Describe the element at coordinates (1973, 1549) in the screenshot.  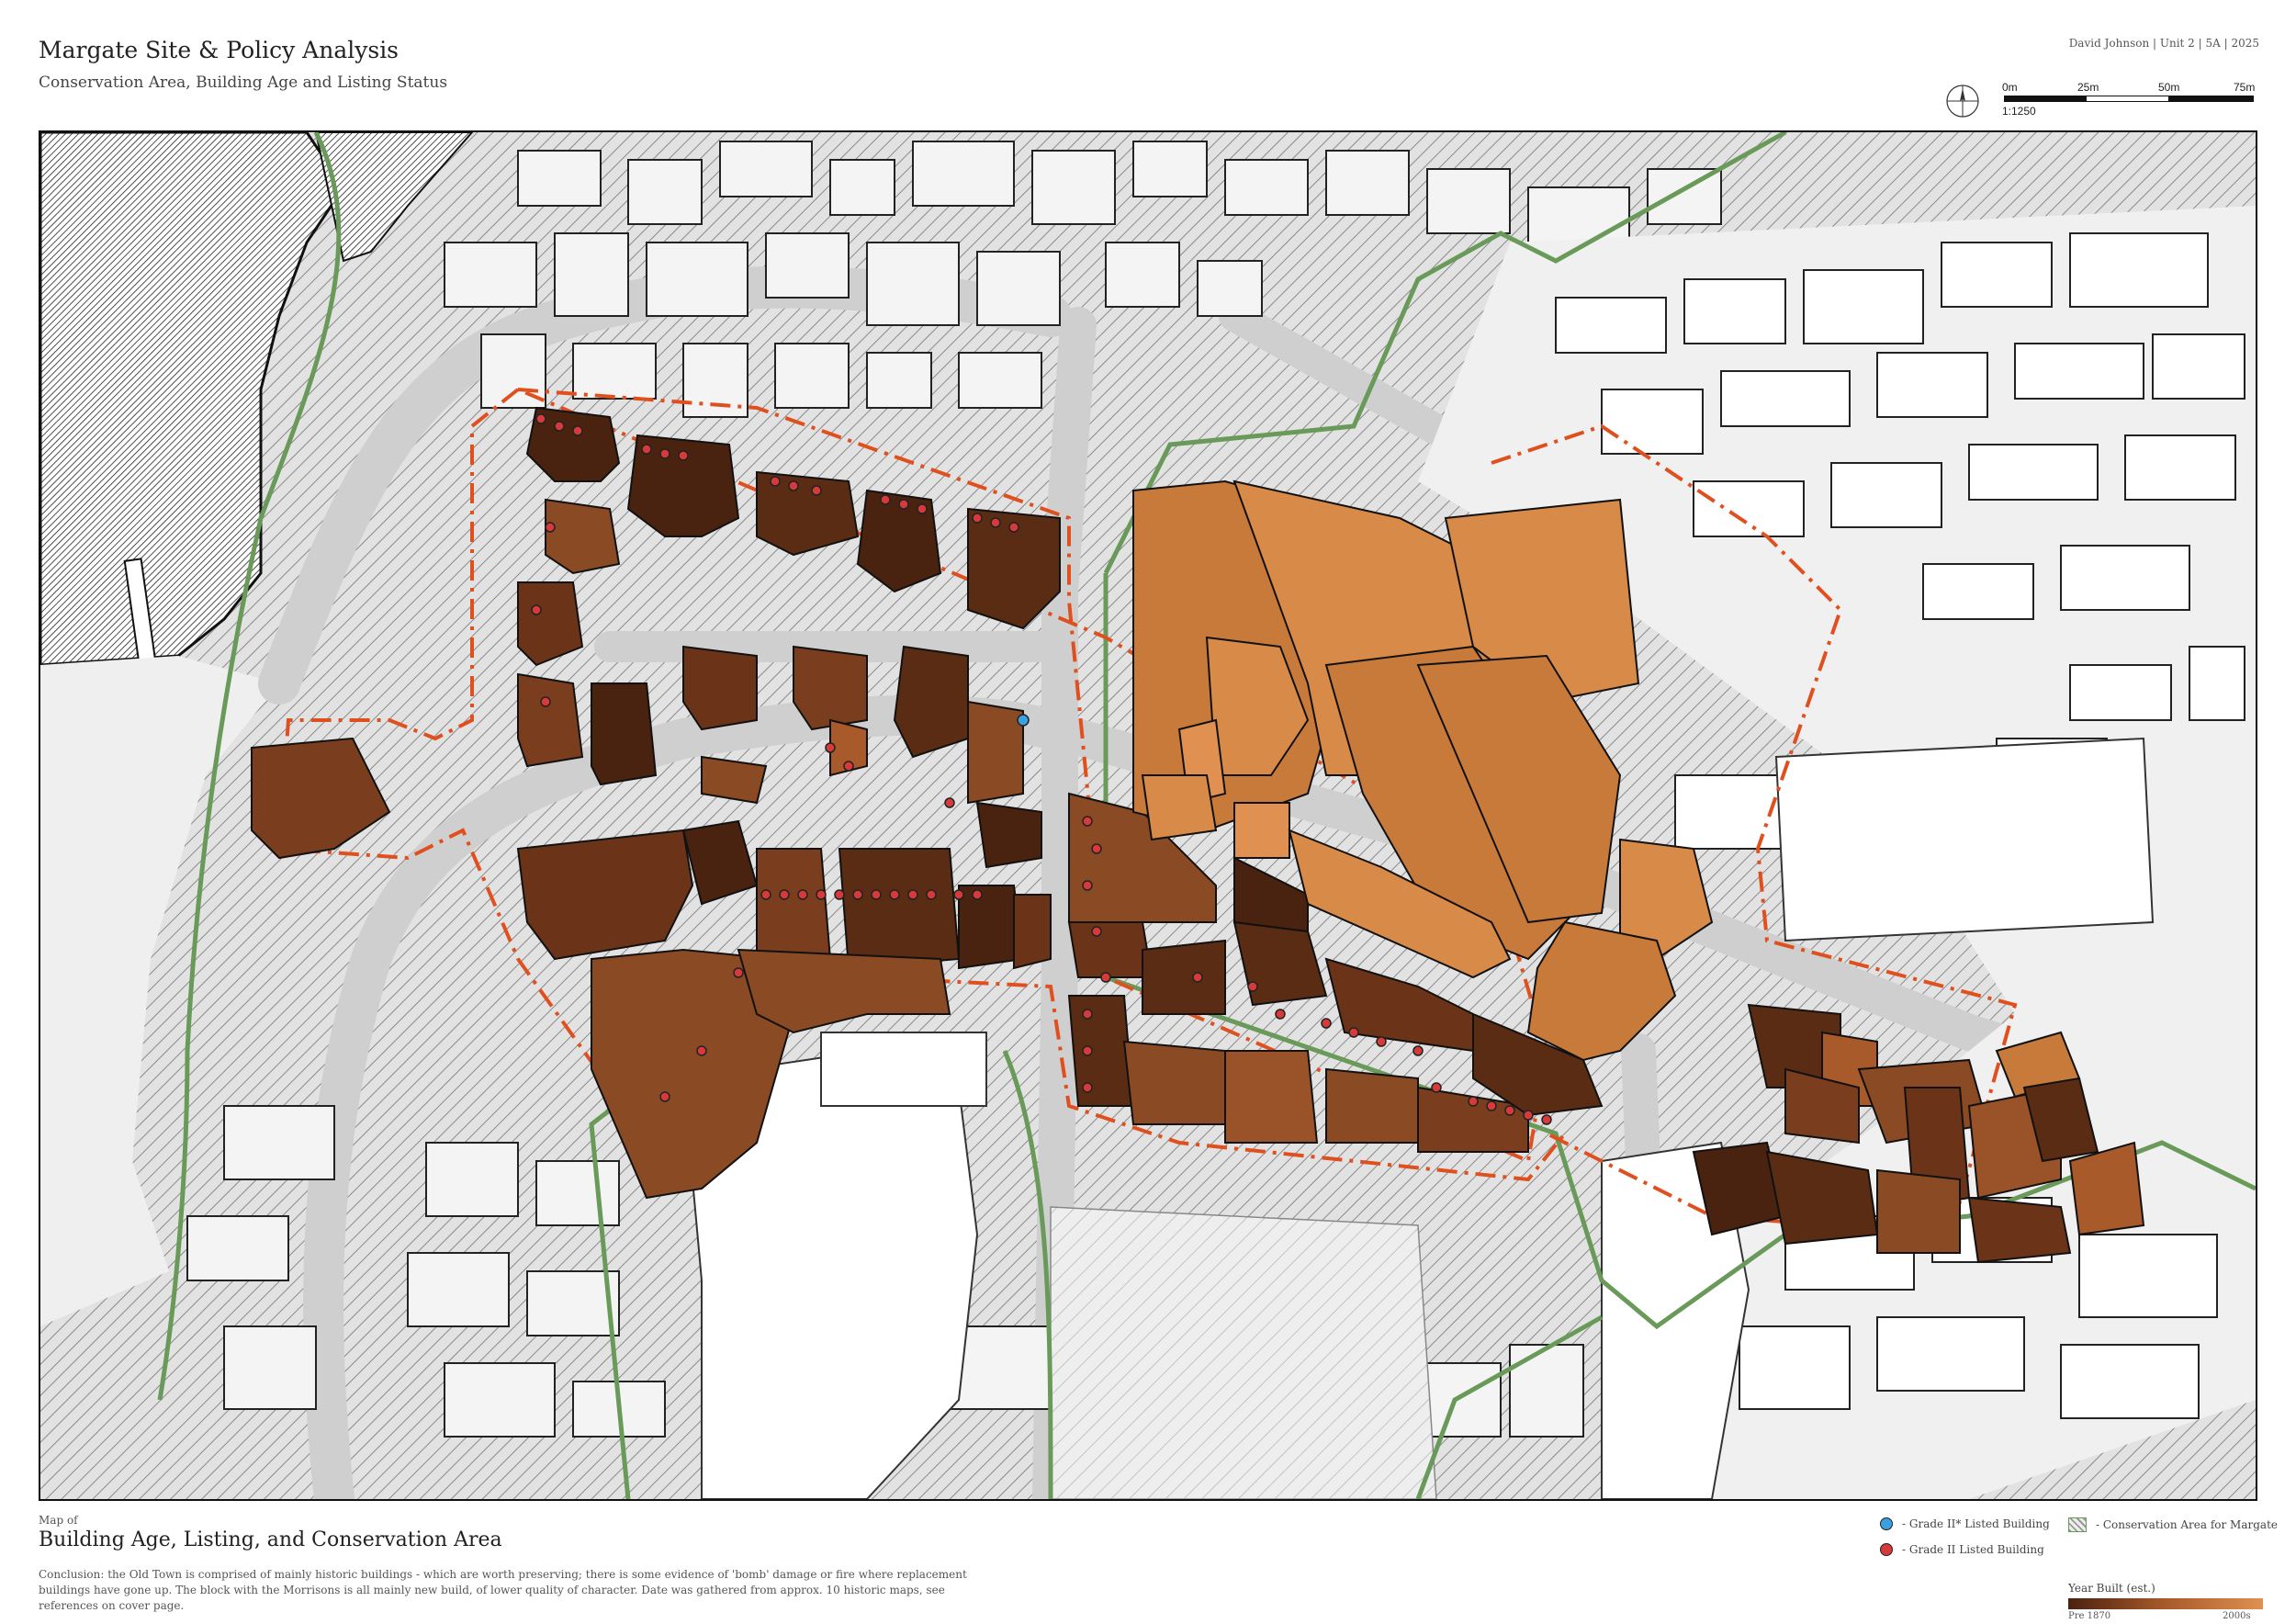
I see `legend-grade-ii-label: - Grade II Listed Building` at that location.